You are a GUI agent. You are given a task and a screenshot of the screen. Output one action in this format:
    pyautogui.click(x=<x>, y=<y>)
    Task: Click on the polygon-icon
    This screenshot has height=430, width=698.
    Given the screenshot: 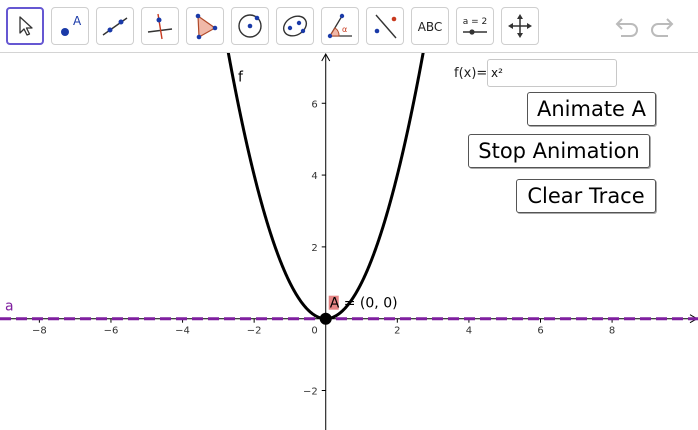 What is the action you would take?
    pyautogui.click(x=206, y=26)
    